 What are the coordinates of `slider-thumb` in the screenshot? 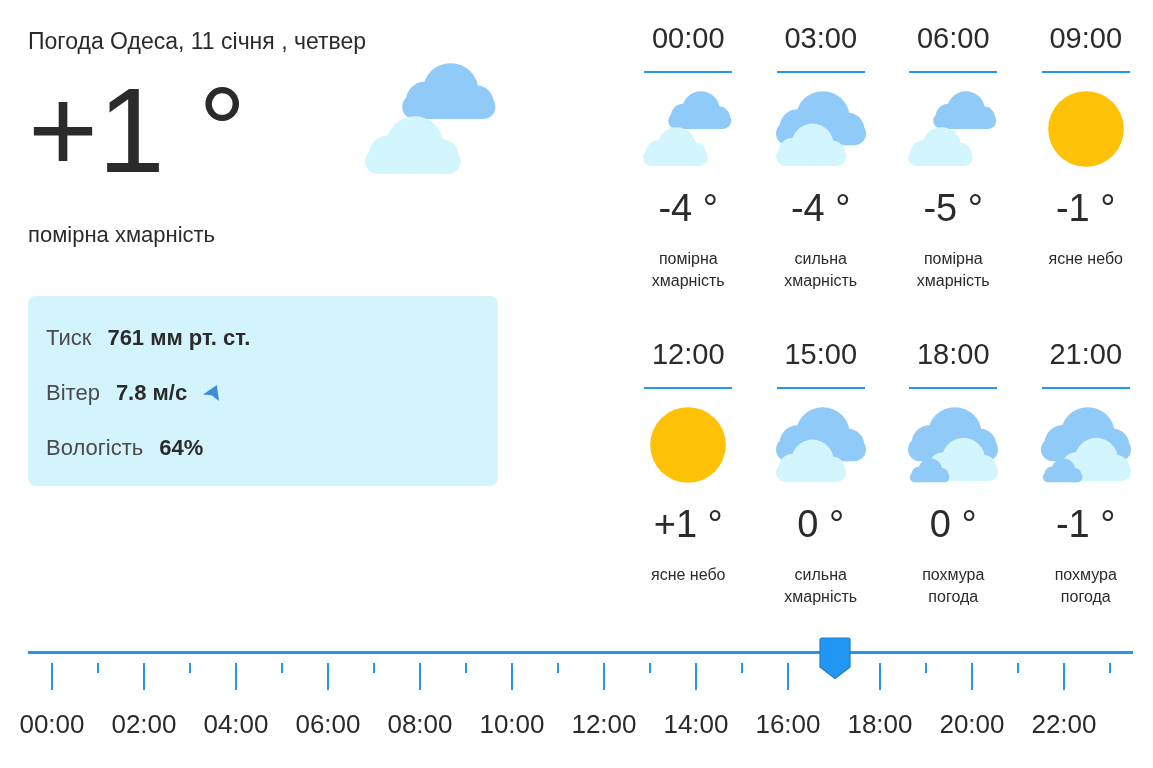 It's located at (834, 658).